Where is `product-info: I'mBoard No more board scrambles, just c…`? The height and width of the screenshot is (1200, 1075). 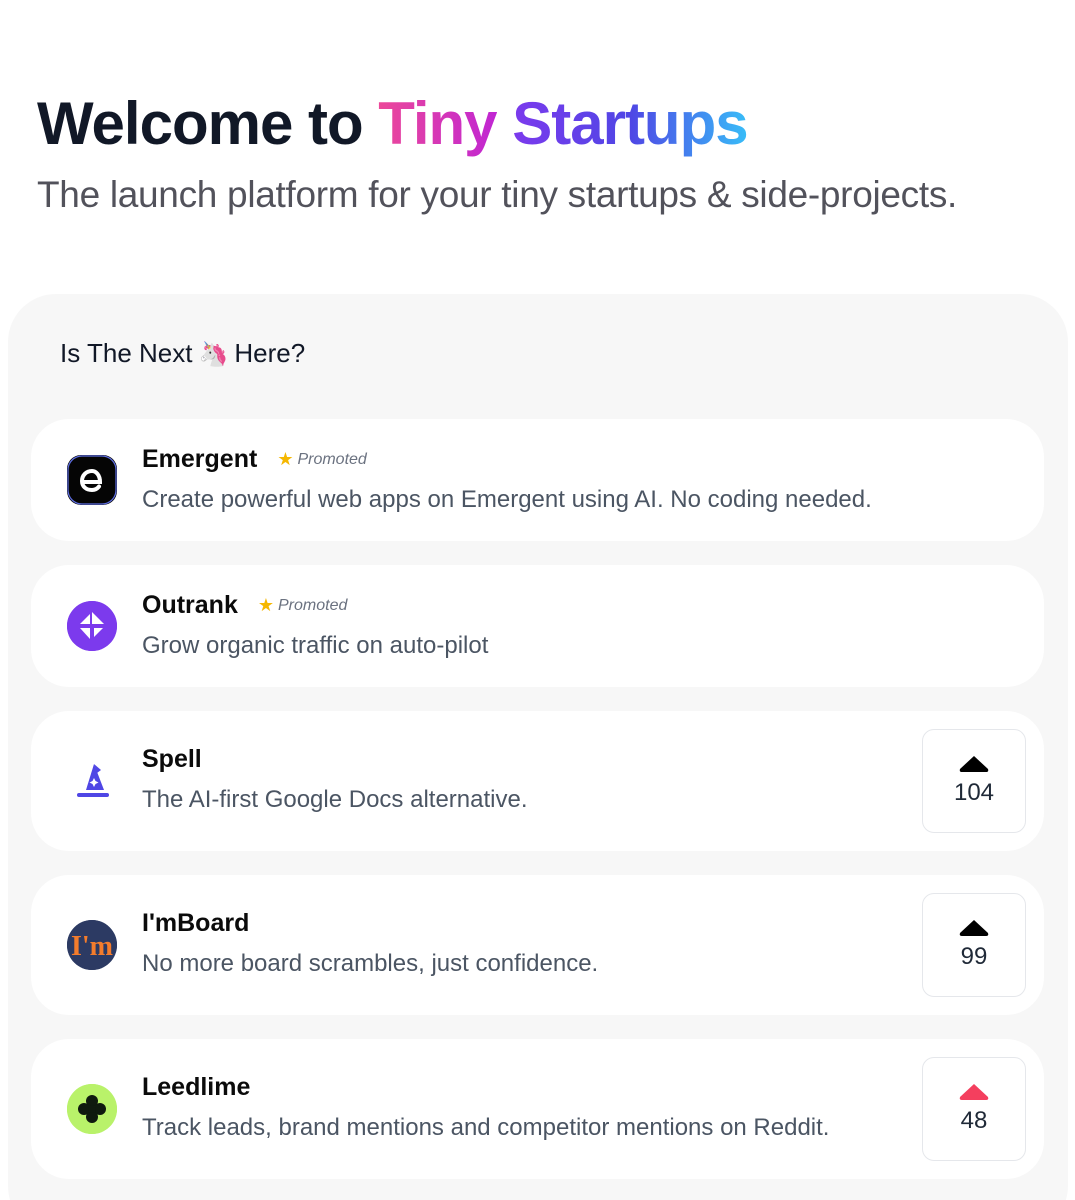
product-info: I'mBoard No more board scrambles, just c… is located at coordinates (370, 943).